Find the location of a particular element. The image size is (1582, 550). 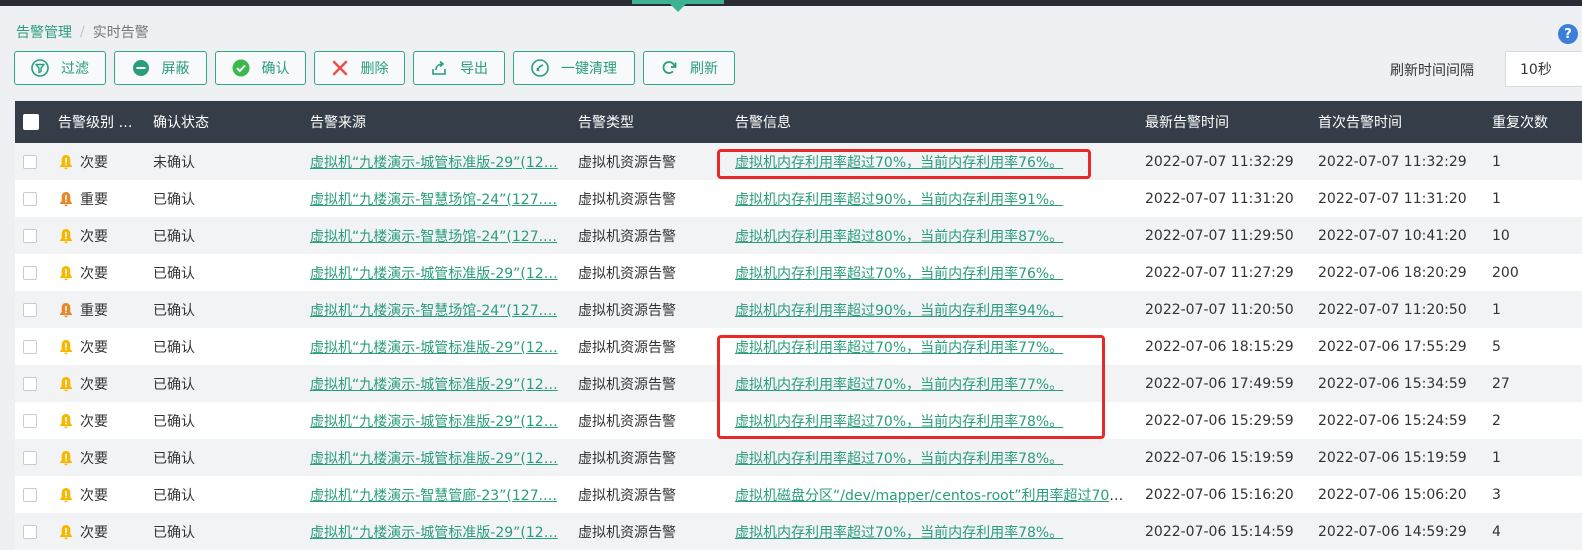

info-link: 虚拟机内存利用率超过70%，当前内存利用率76%。 is located at coordinates (899, 274).